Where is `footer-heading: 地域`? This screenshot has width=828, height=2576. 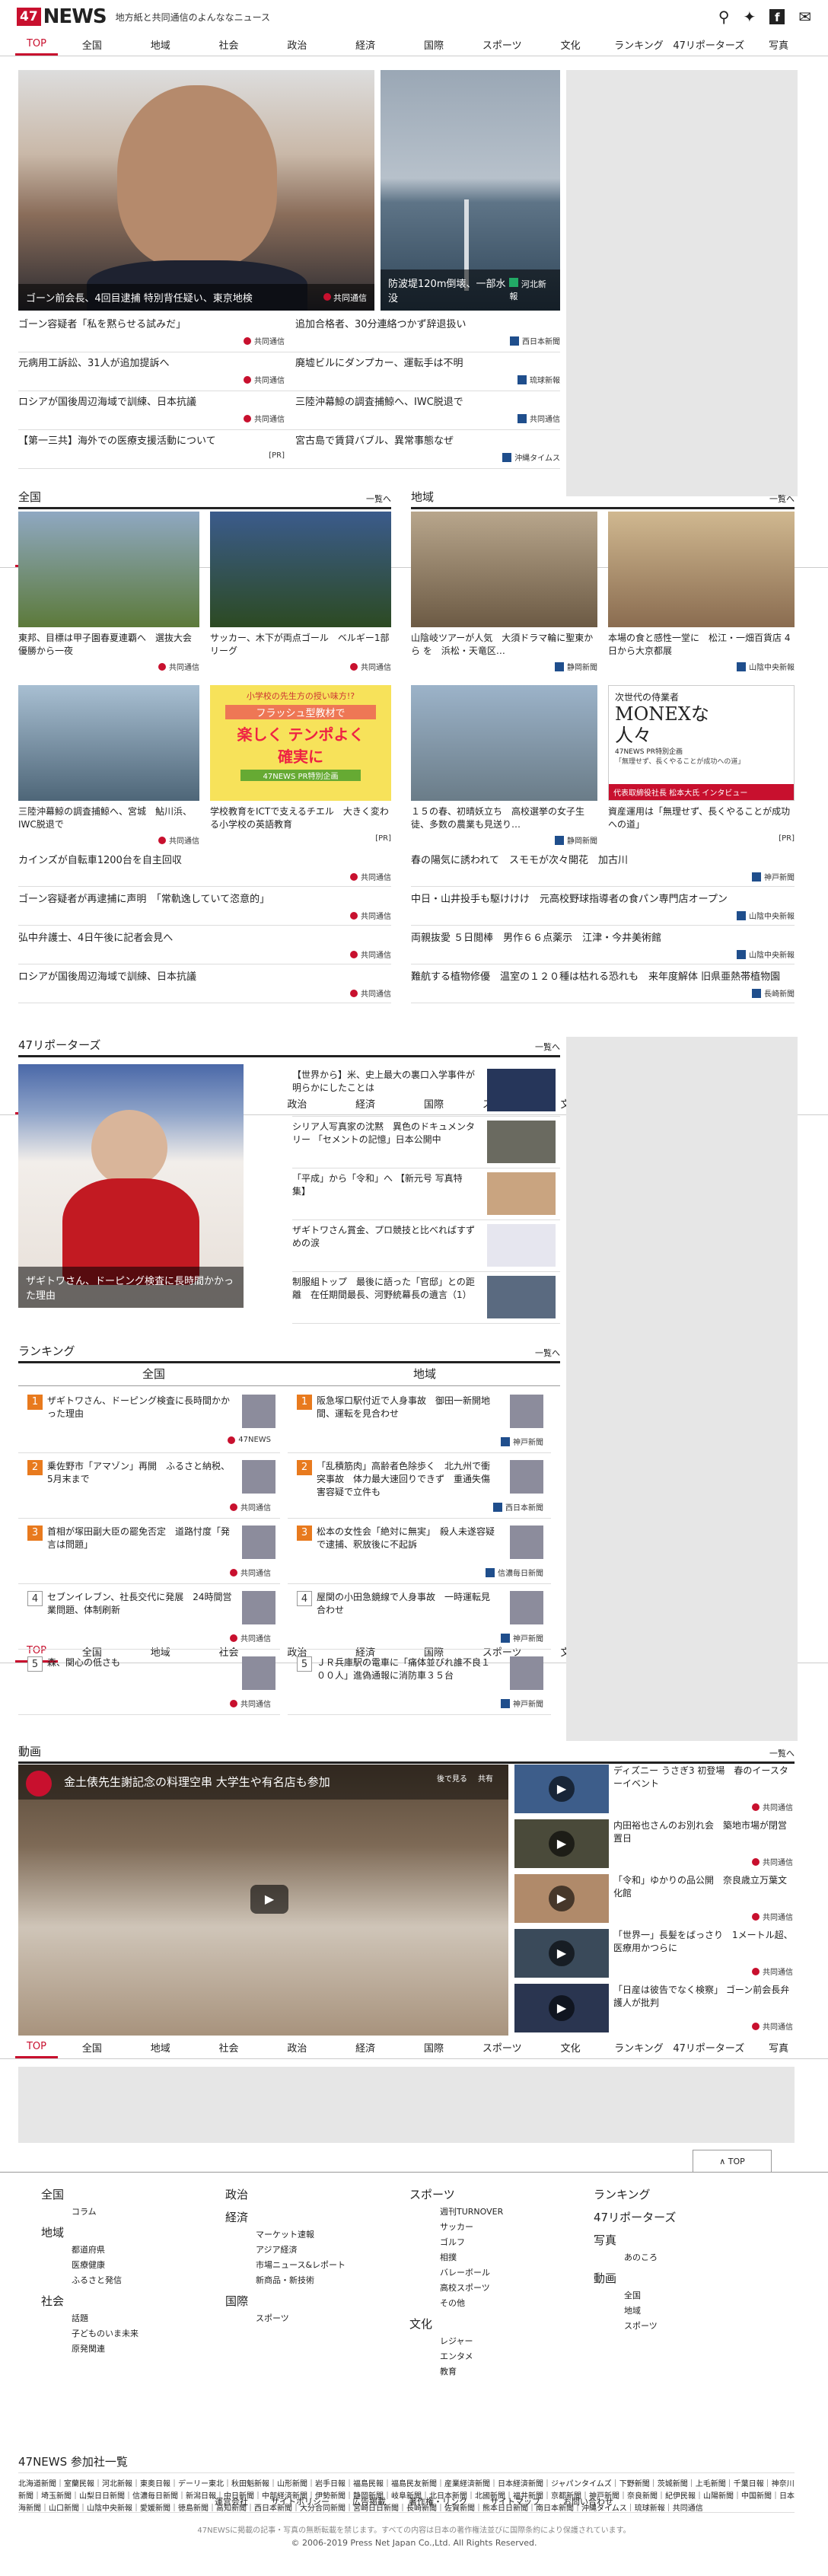
footer-heading: 地域 is located at coordinates (125, 2233).